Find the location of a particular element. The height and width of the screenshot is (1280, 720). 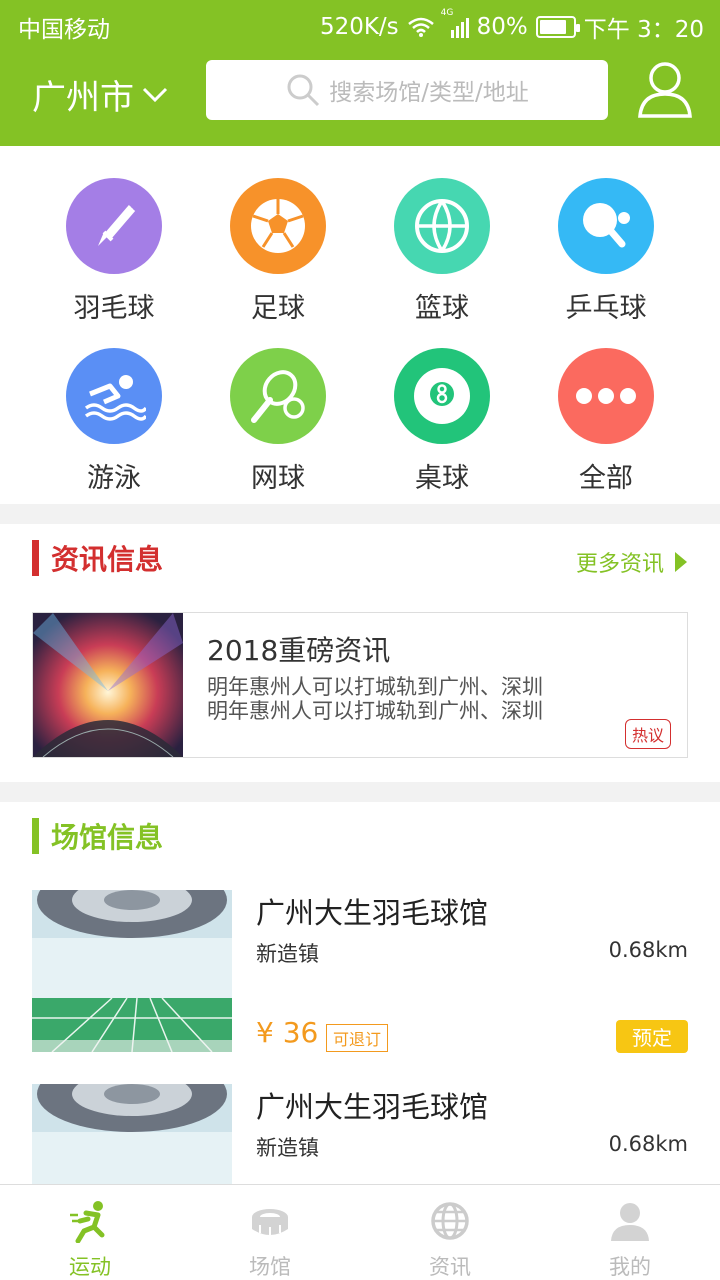

news-section-title: 资讯信息 is located at coordinates (97, 558).